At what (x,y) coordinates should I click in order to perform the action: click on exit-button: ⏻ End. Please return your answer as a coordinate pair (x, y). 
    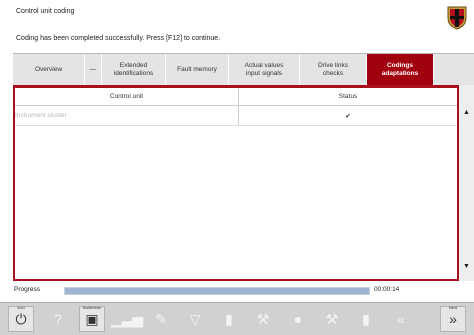
    Looking at the image, I should click on (21, 318).